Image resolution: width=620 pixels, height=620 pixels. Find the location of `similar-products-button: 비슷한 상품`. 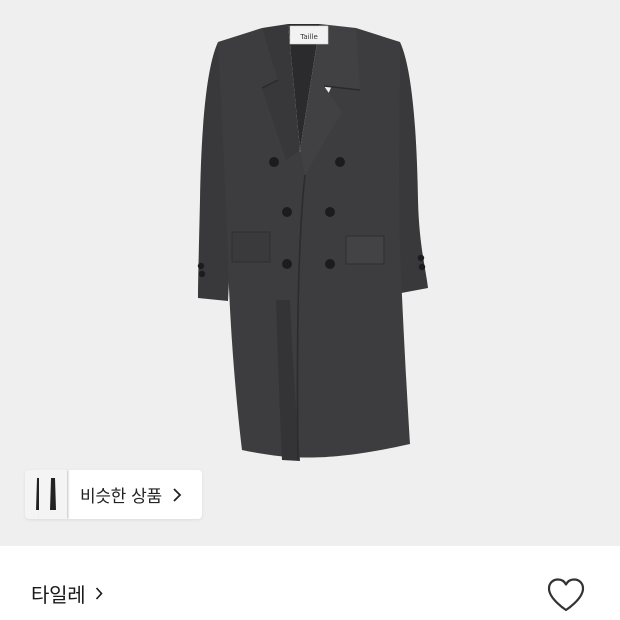

similar-products-button: 비슷한 상품 is located at coordinates (113, 494).